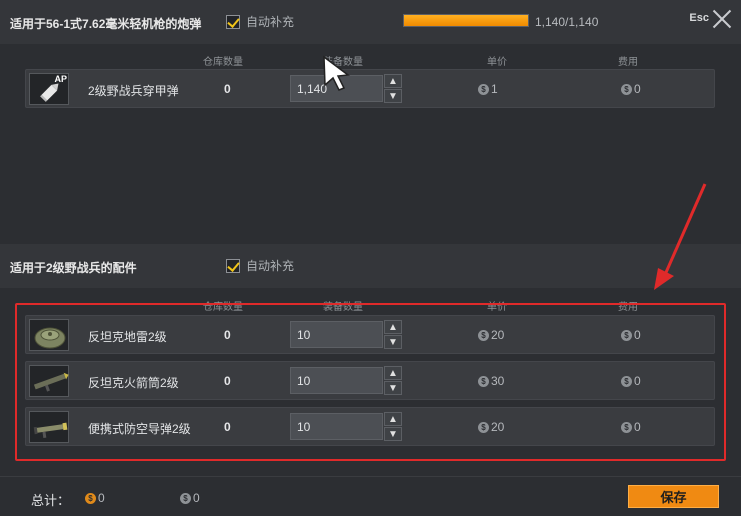  What do you see at coordinates (49, 89) in the screenshot?
I see `ammo-thumbnail: AP` at bounding box center [49, 89].